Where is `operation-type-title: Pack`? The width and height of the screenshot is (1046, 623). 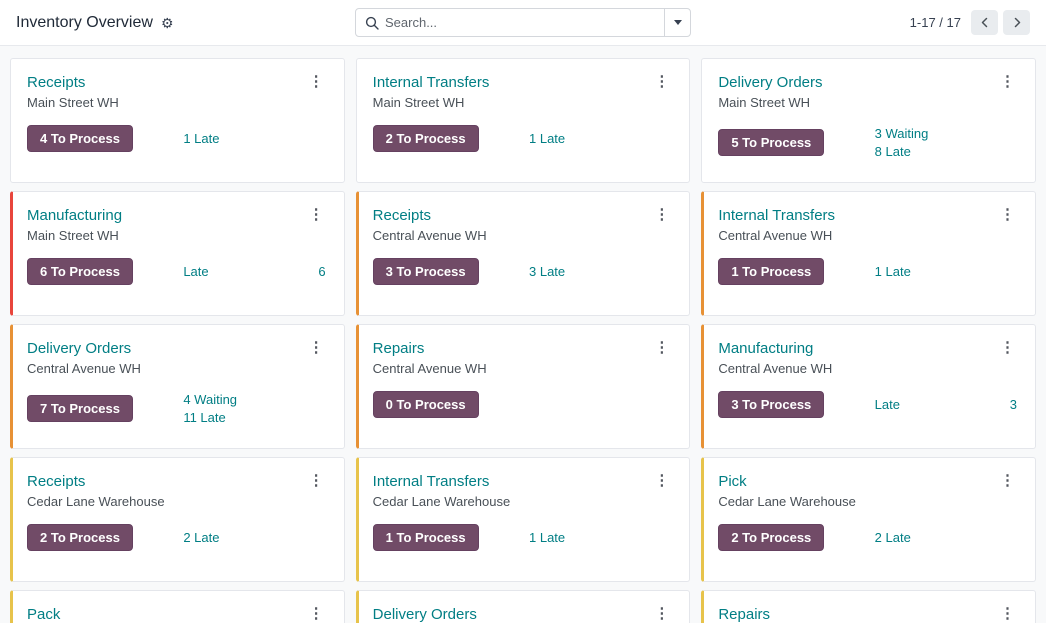 operation-type-title: Pack is located at coordinates (43, 614).